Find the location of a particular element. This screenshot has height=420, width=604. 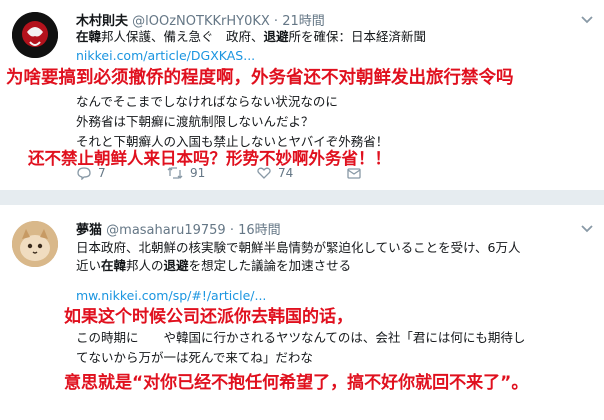

body-line-2-prefix: 近い is located at coordinates (89, 265).